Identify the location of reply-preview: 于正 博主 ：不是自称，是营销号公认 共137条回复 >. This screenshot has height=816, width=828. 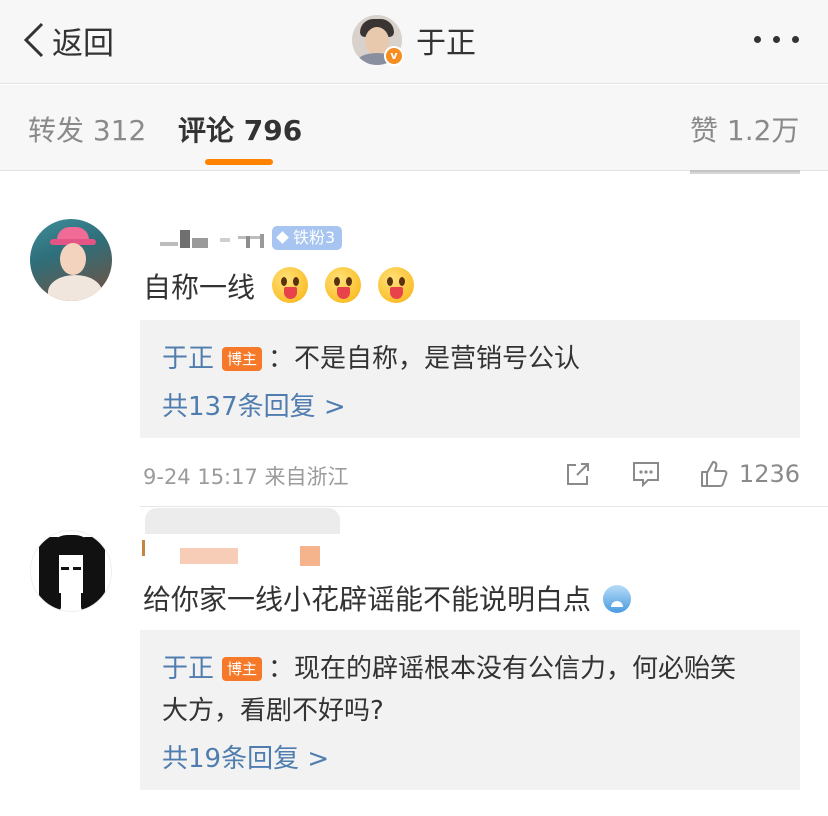
(470, 379).